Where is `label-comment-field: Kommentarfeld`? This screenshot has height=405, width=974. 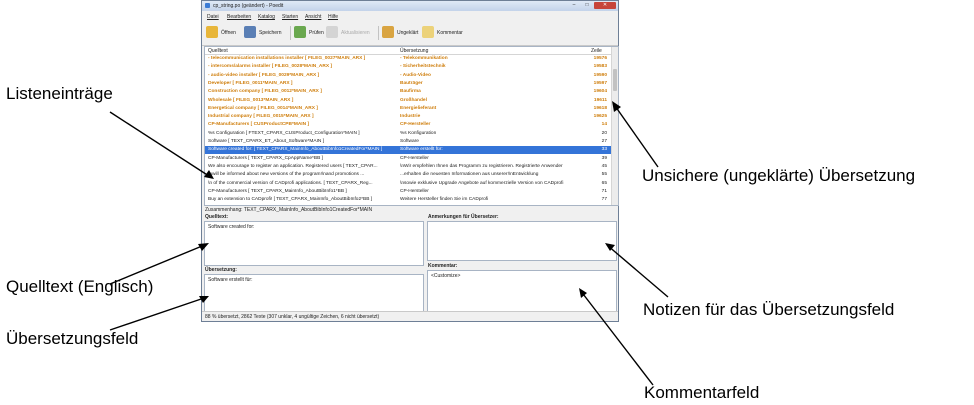 label-comment-field: Kommentarfeld is located at coordinates (702, 392).